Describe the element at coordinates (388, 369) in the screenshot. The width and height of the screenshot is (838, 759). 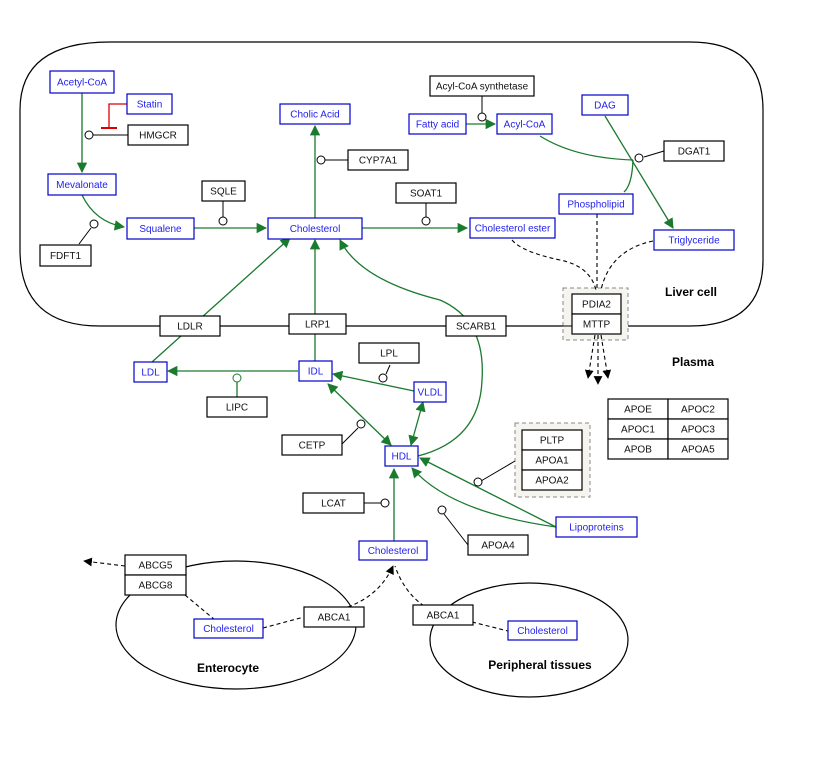
I see `edge-lpl-catalysis` at that location.